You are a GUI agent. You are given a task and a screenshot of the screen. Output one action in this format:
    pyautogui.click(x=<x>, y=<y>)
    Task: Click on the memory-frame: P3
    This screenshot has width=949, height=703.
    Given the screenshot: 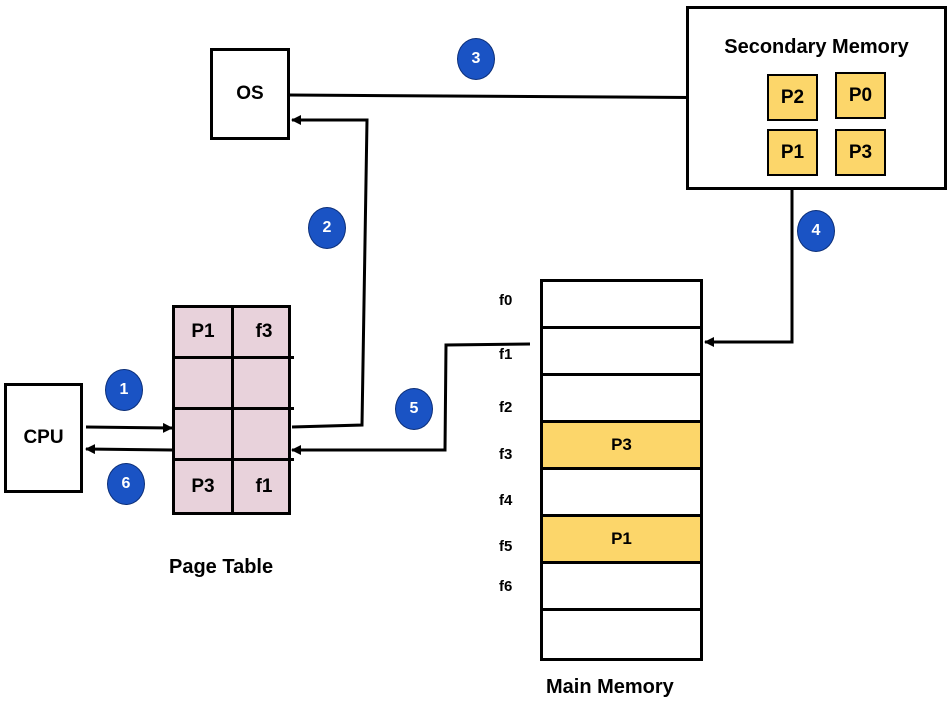 What is the action you would take?
    pyautogui.click(x=621, y=446)
    